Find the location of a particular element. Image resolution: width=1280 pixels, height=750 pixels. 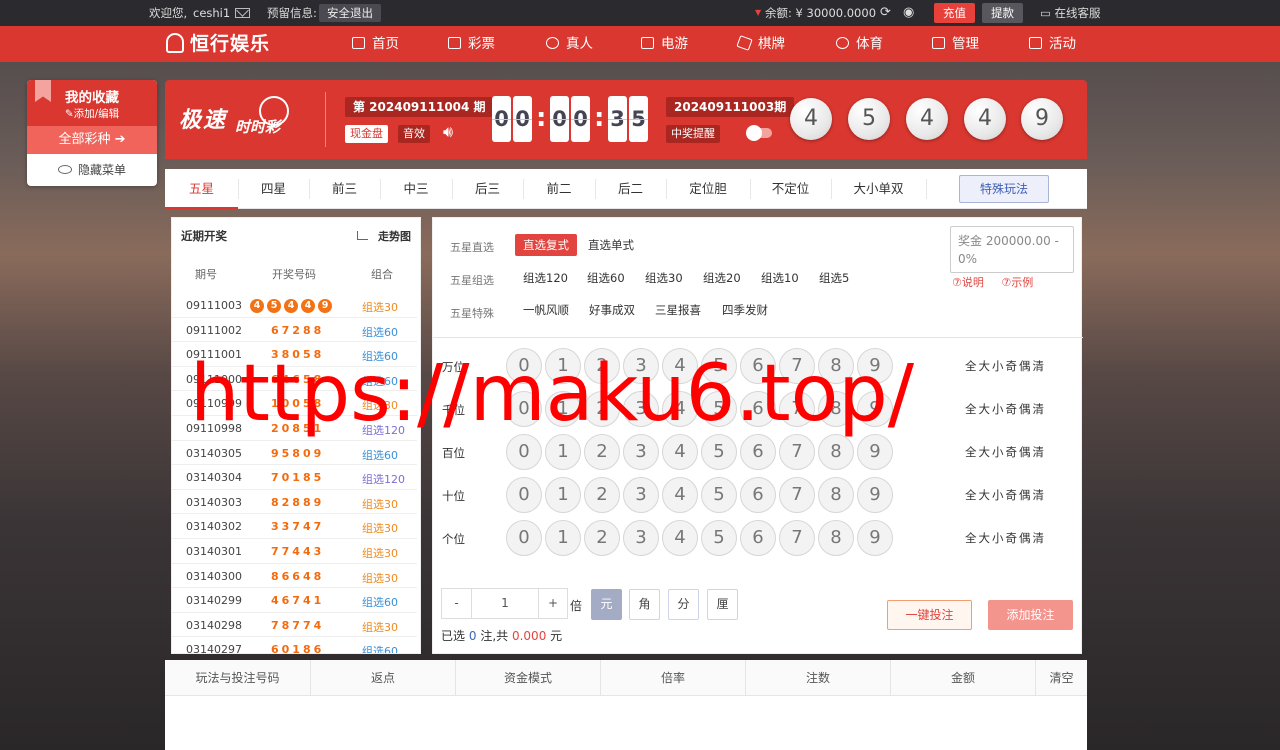

nav-lottery: 彩票 is located at coordinates (471, 44).